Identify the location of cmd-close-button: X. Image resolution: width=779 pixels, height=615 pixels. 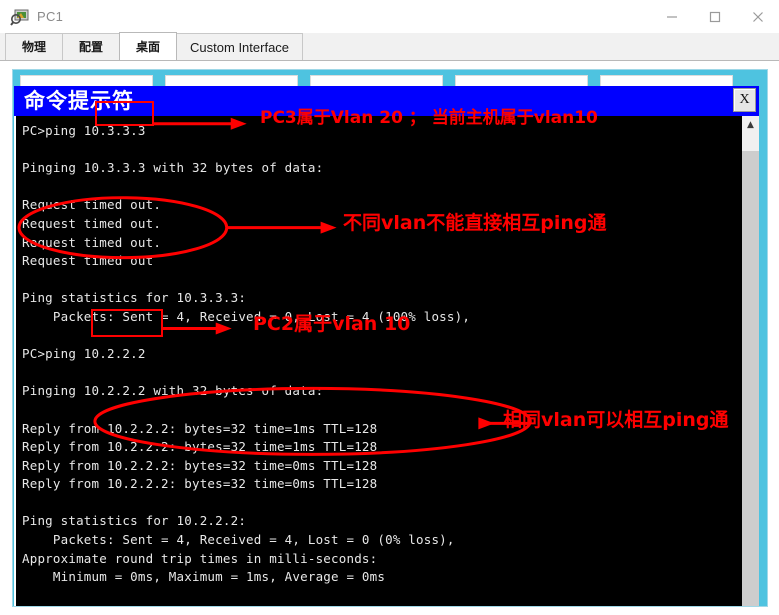
(744, 100).